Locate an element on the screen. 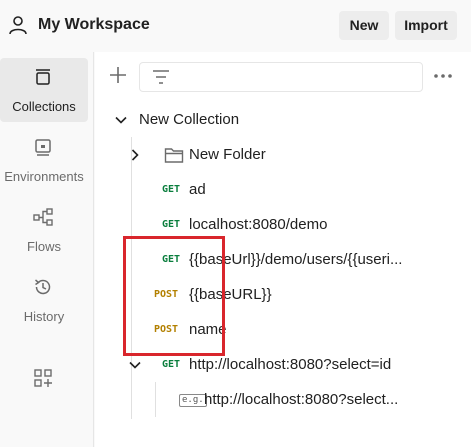  sidebar-item-collections: Collections is located at coordinates (44, 90).